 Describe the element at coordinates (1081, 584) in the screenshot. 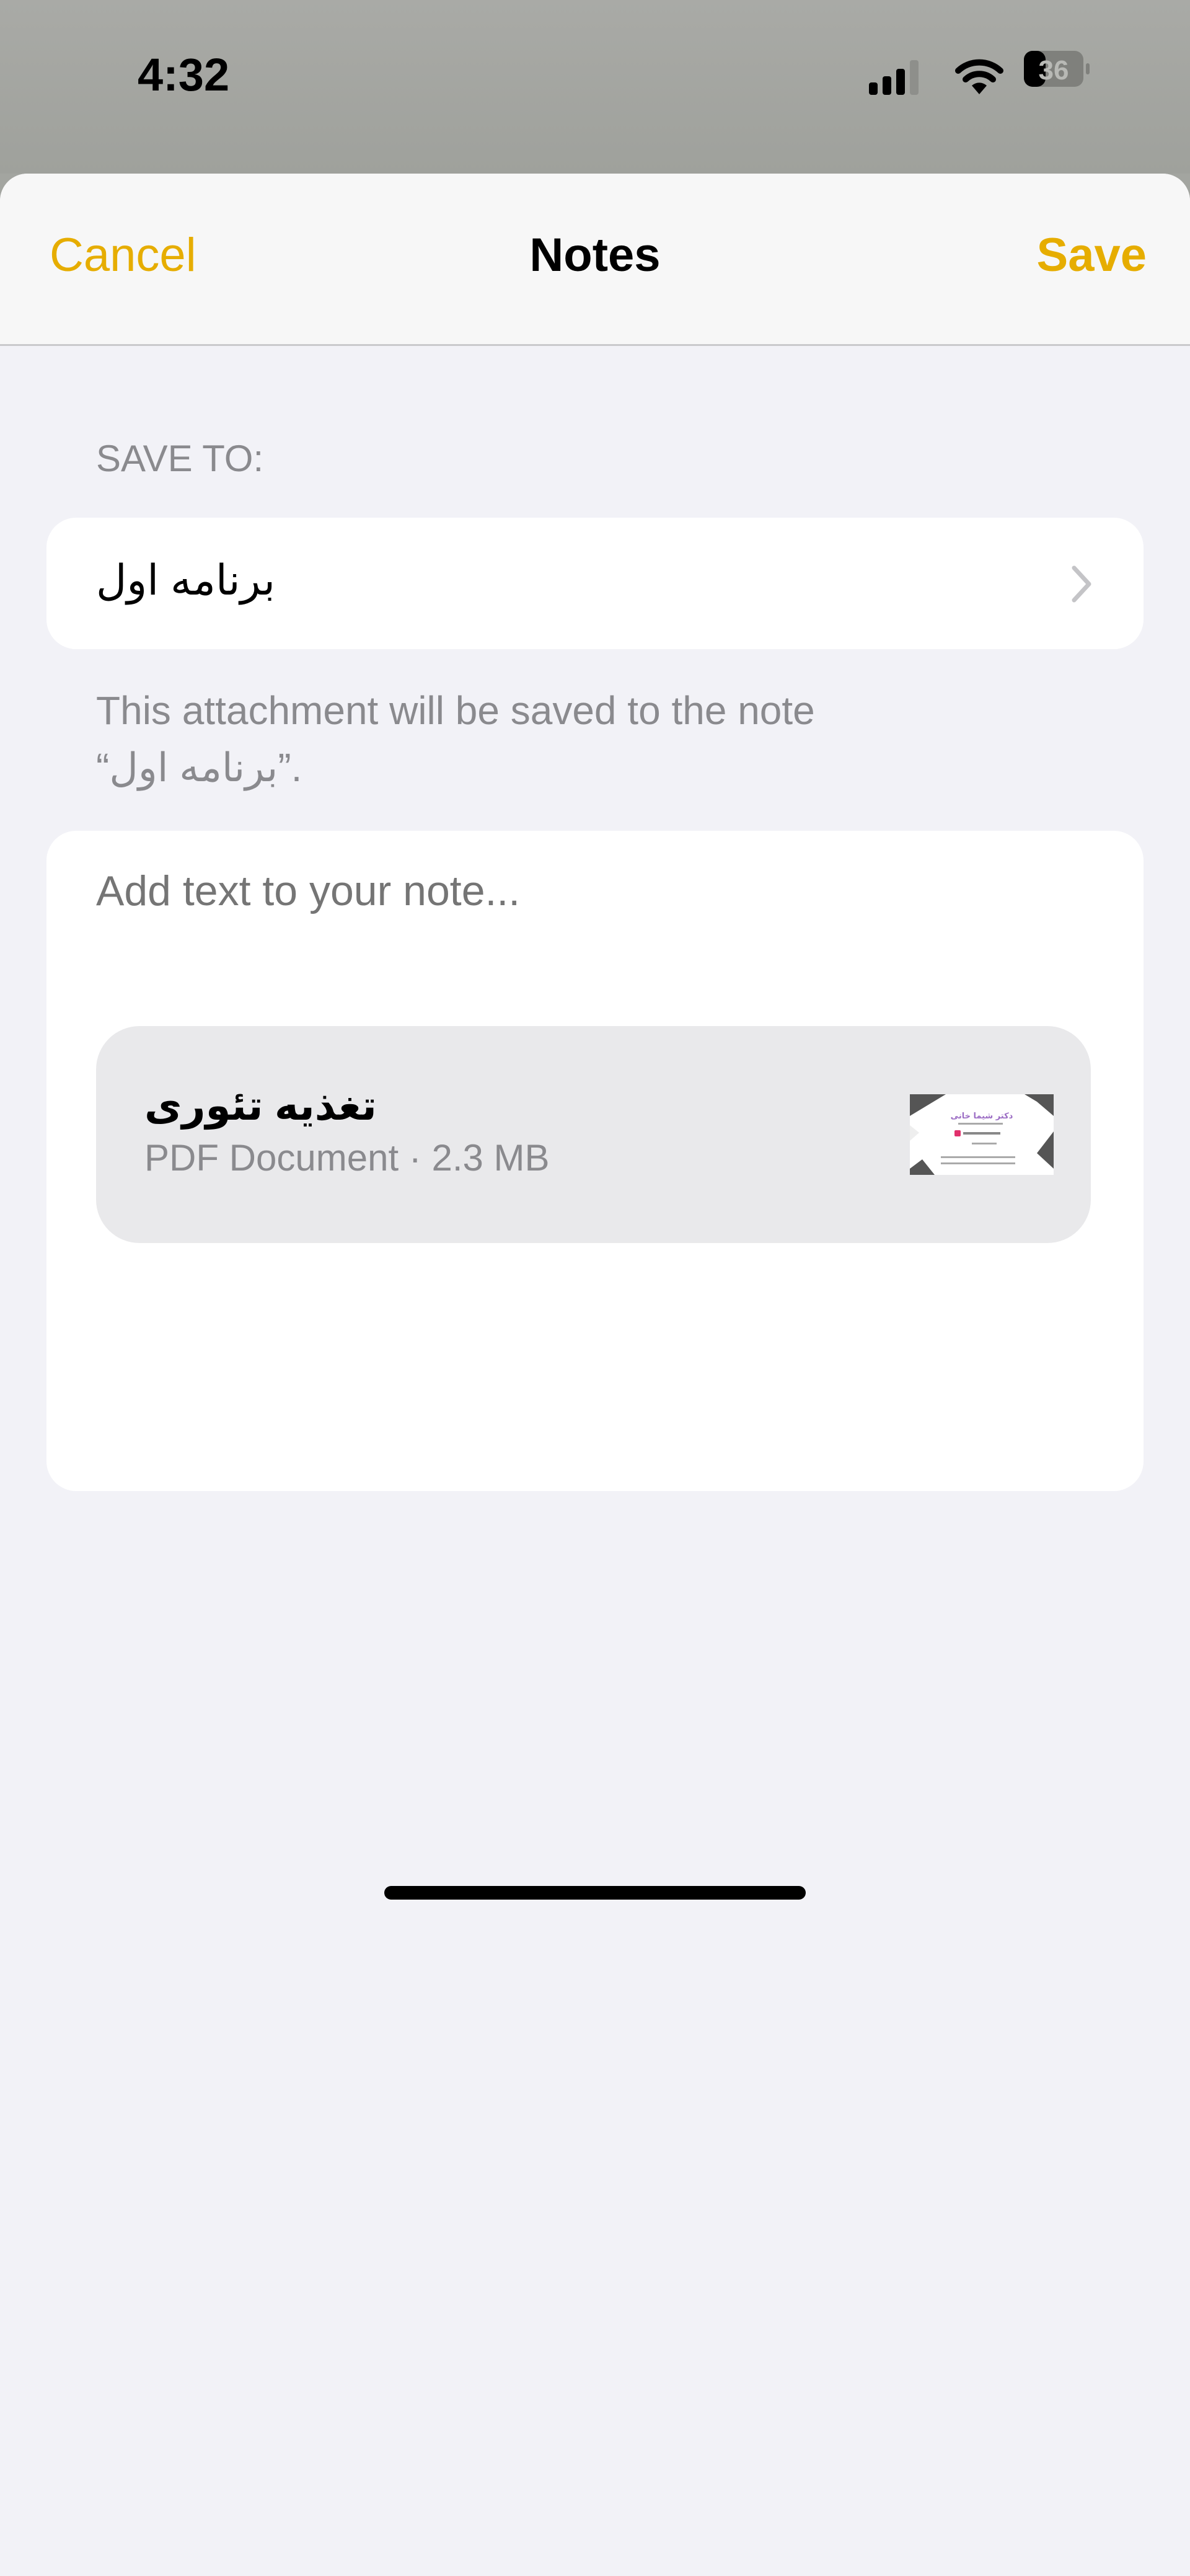

I see `chevron-right-icon` at that location.